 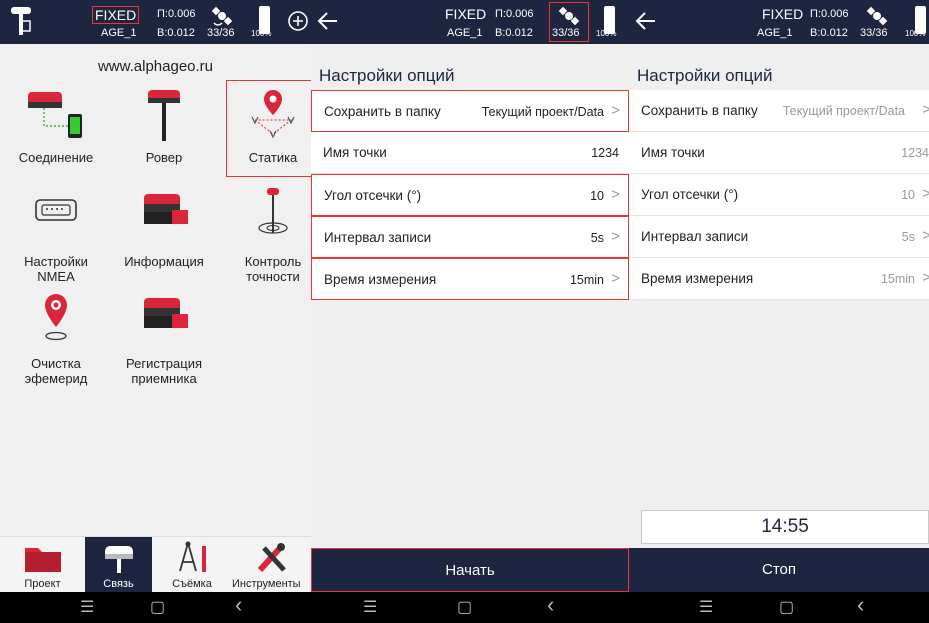 I want to click on tab-label: Съёмка, so click(x=192, y=584).